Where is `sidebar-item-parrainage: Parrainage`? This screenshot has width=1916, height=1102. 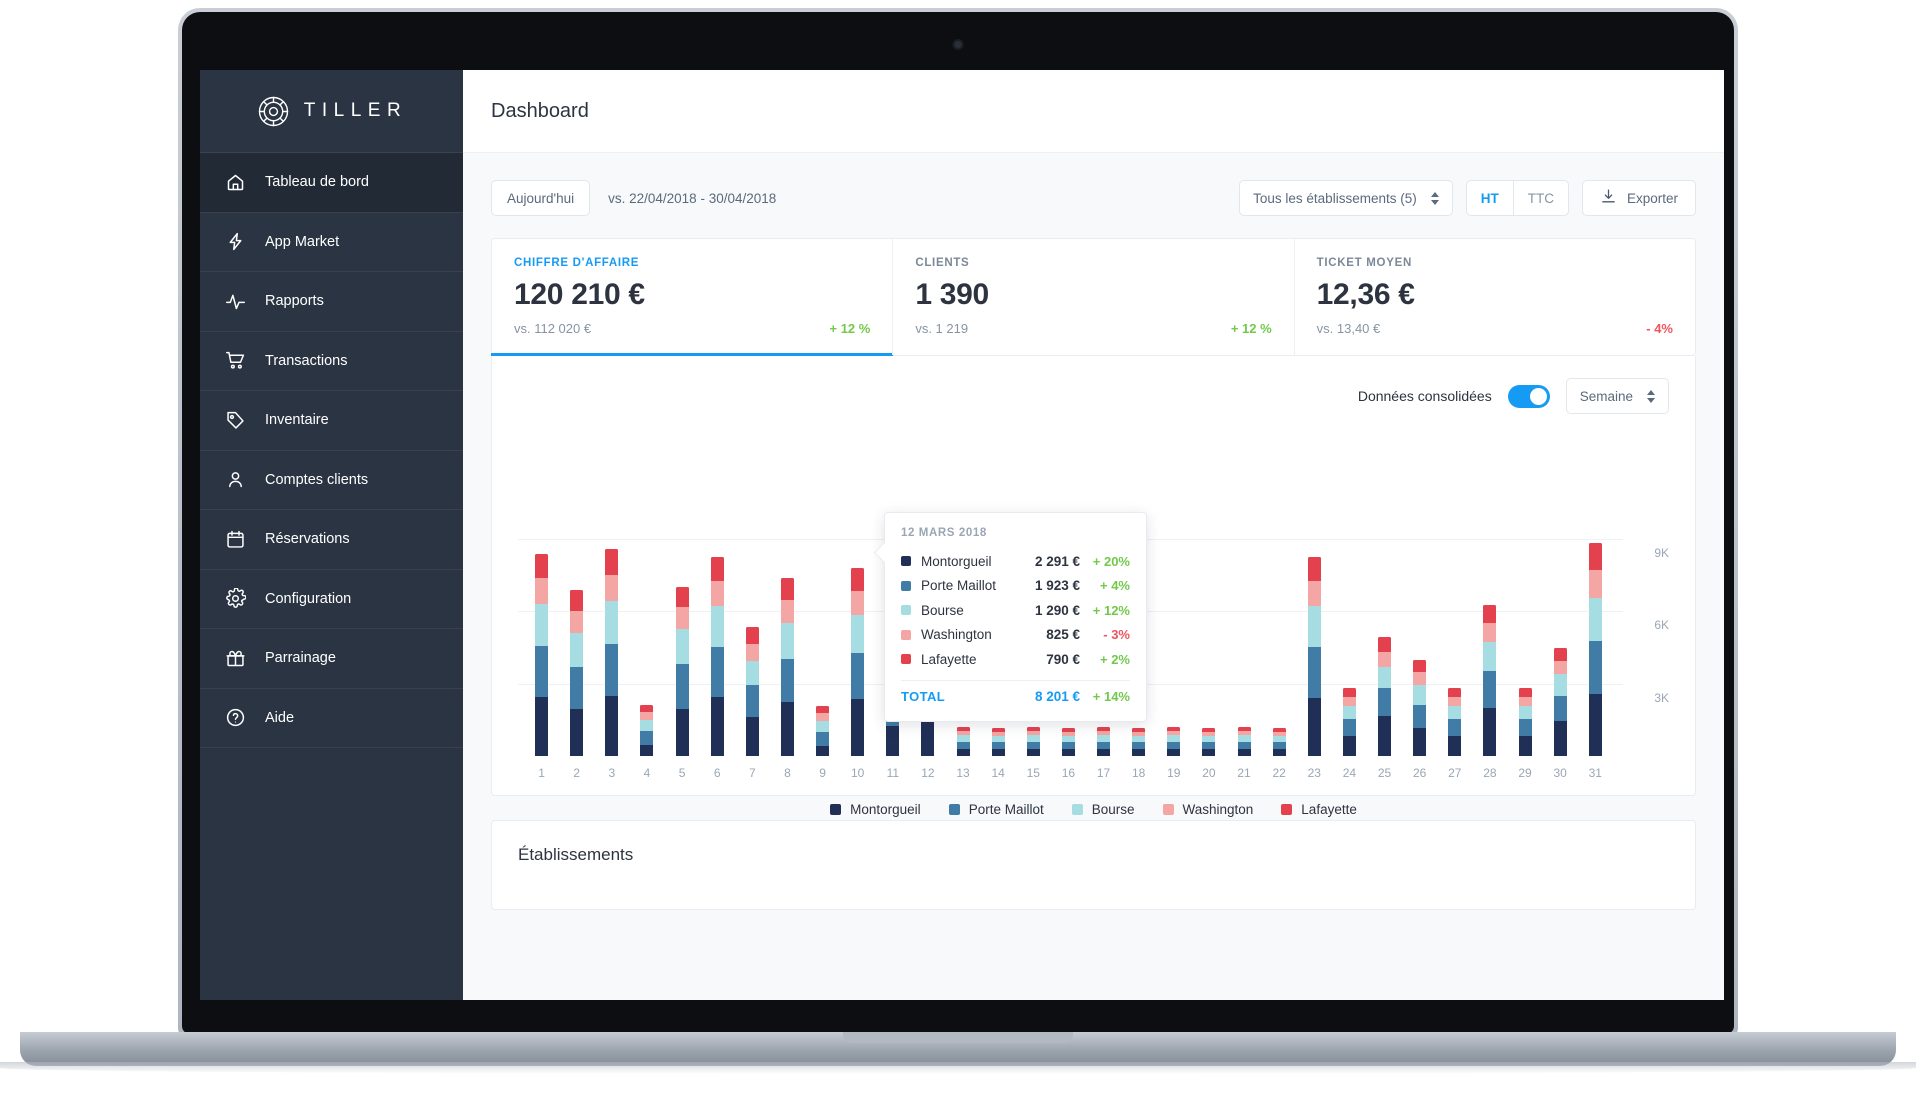
sidebar-item-parrainage: Parrainage is located at coordinates (331, 659).